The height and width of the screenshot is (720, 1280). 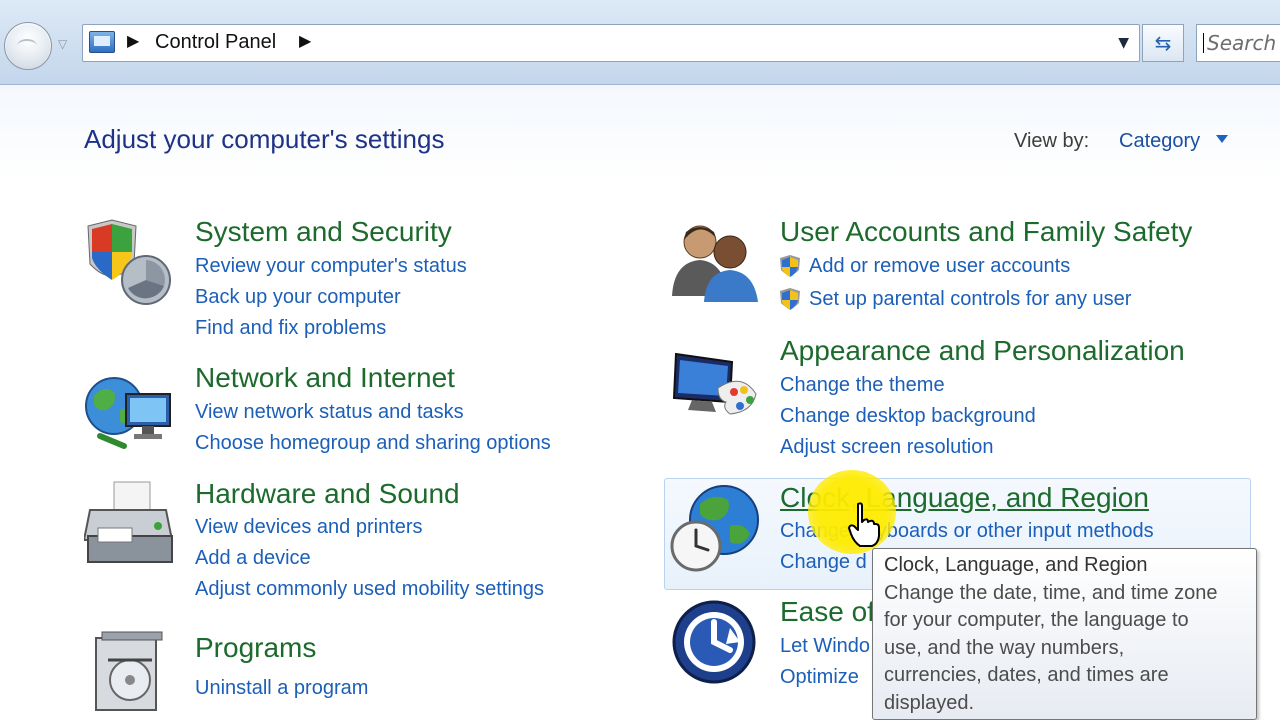 What do you see at coordinates (1159, 141) in the screenshot?
I see `view-by-dropdown: Category` at bounding box center [1159, 141].